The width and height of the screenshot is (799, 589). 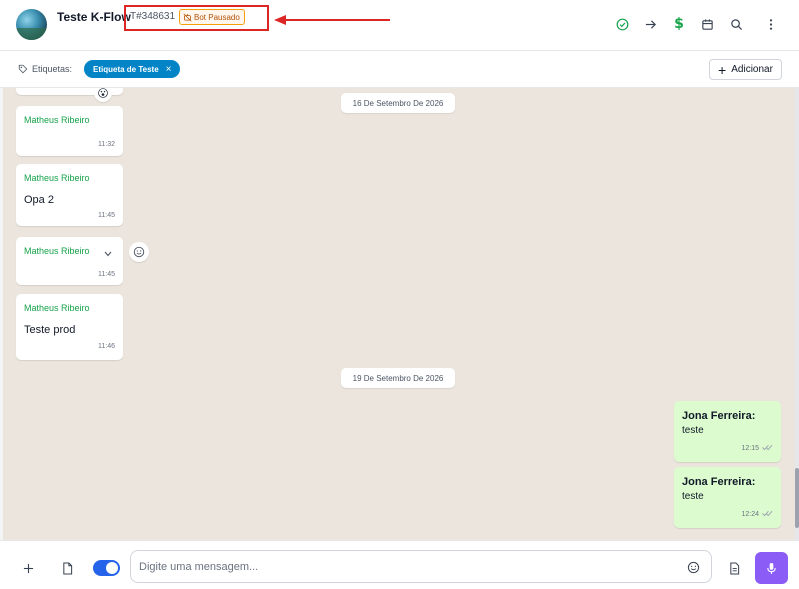 What do you see at coordinates (28, 568) in the screenshot?
I see `plus-icon` at bounding box center [28, 568].